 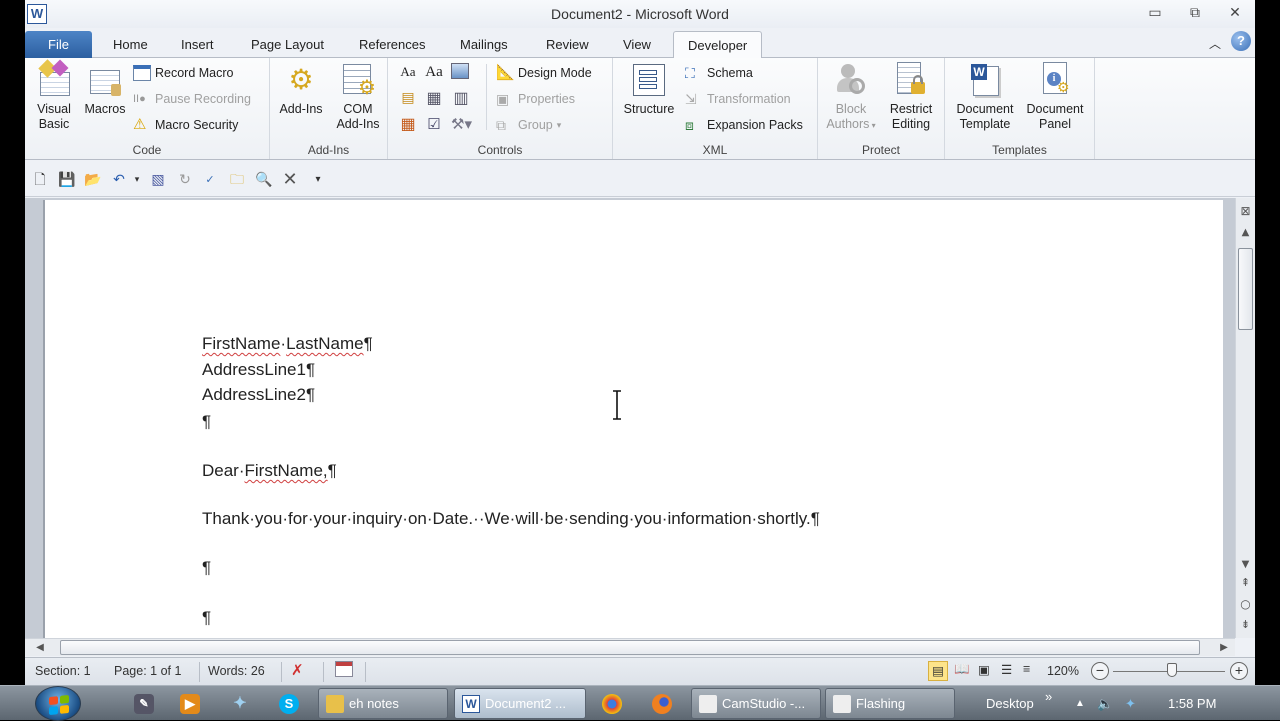 What do you see at coordinates (58, 703) in the screenshot?
I see `start-button` at bounding box center [58, 703].